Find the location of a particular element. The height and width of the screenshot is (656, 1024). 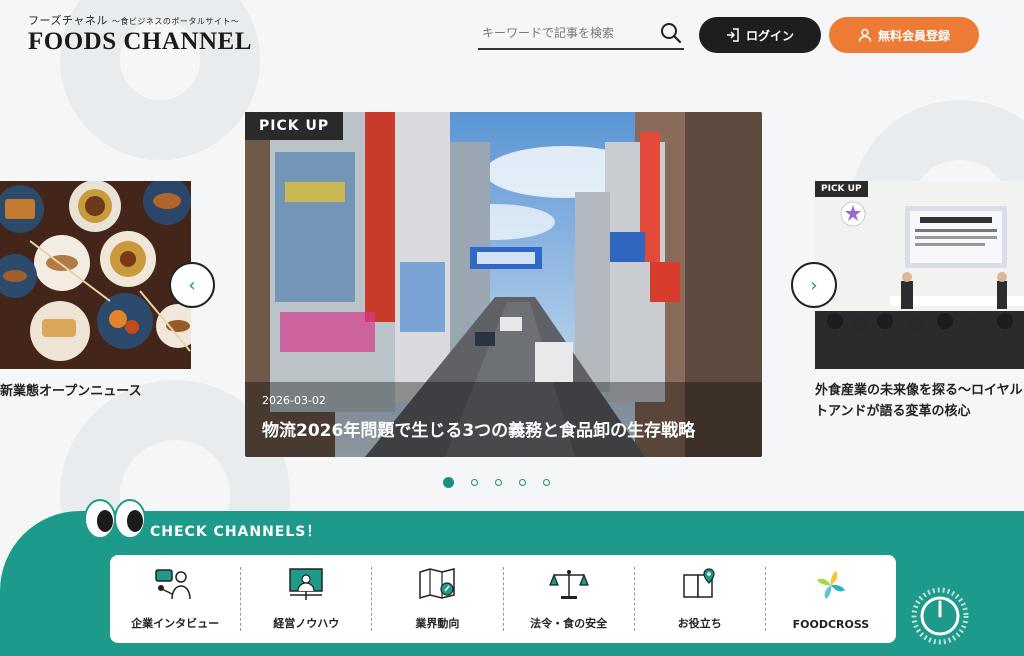

search-box is located at coordinates (581, 34).